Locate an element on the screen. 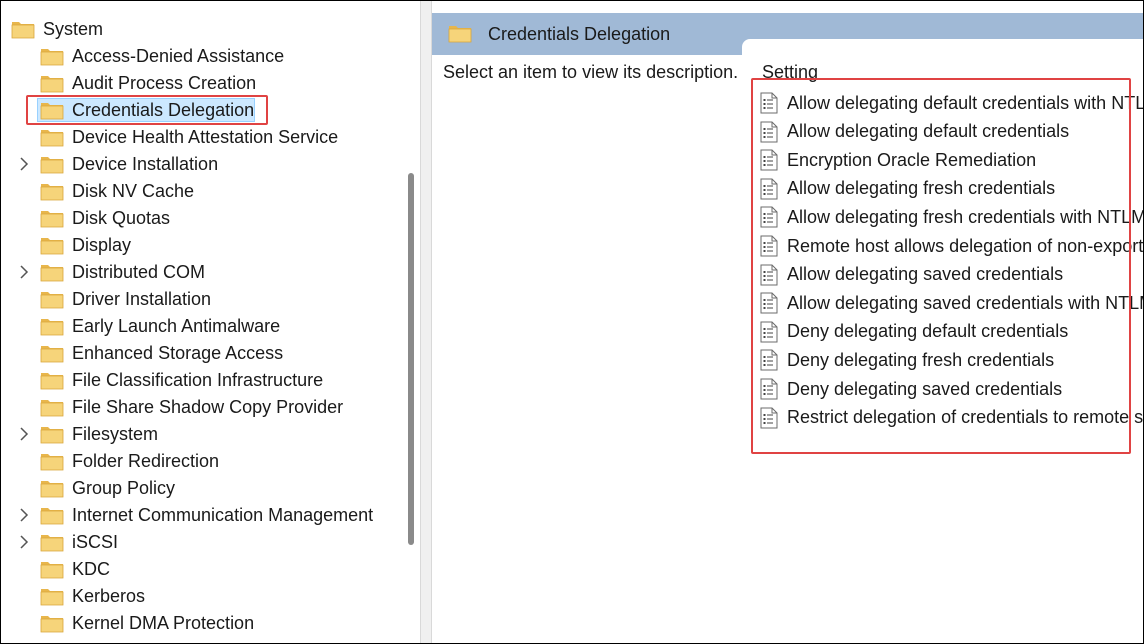  tree-item: Kernel DMA Protection is located at coordinates (201, 623).